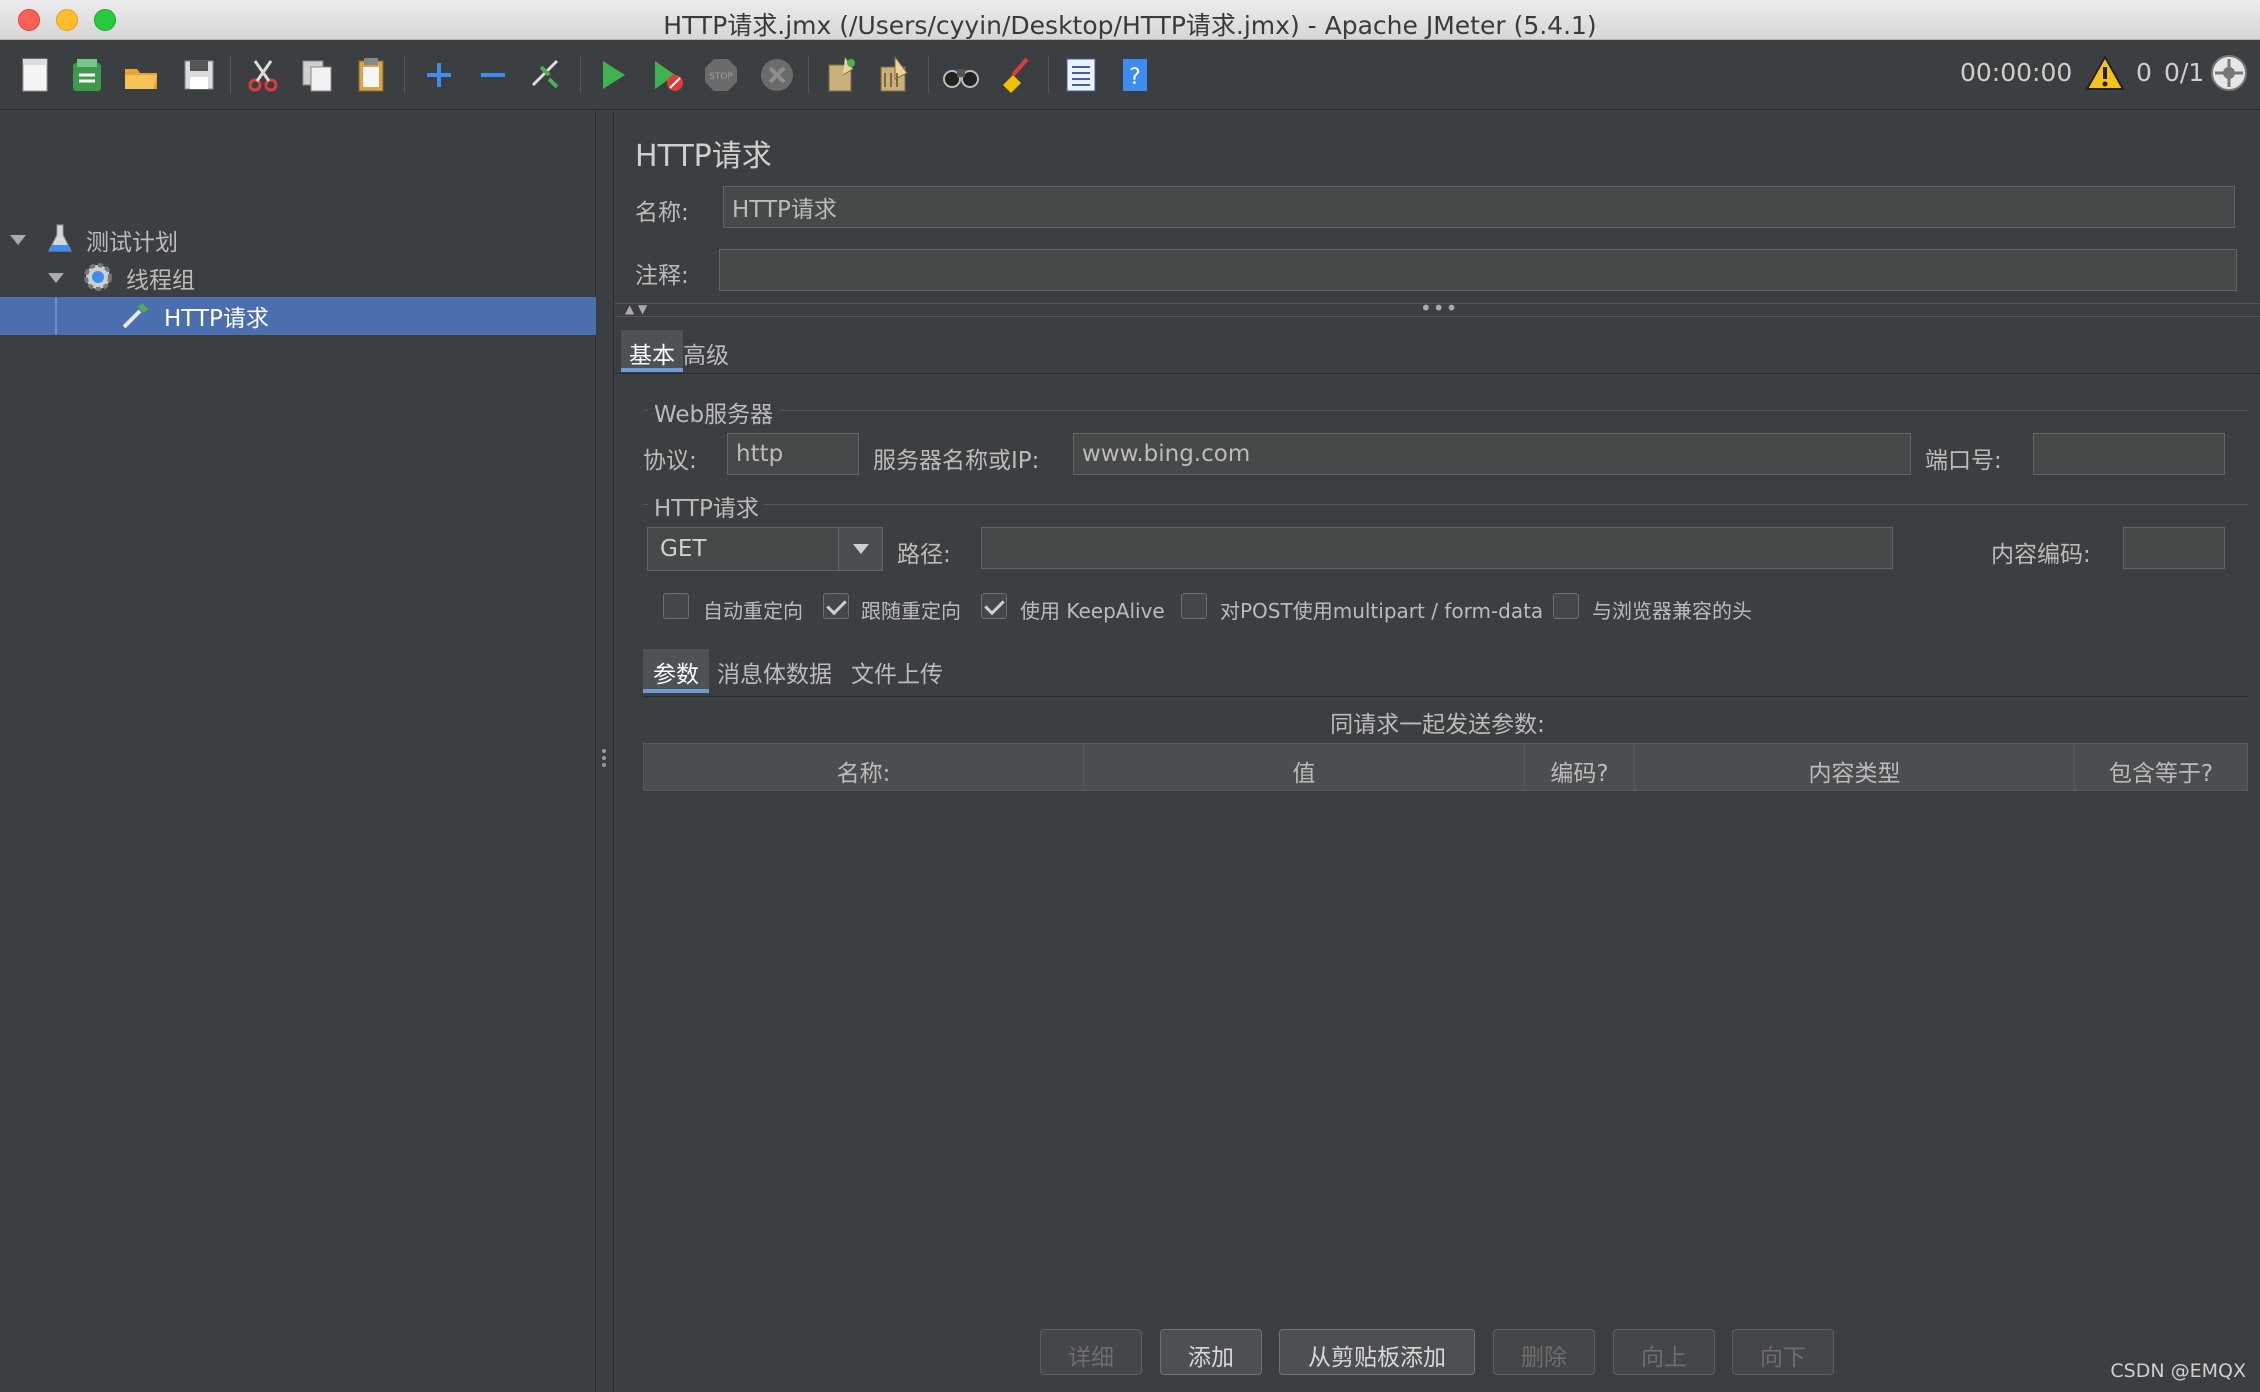 Image resolution: width=2260 pixels, height=1392 pixels. What do you see at coordinates (136, 315) in the screenshot?
I see `pipette-icon` at bounding box center [136, 315].